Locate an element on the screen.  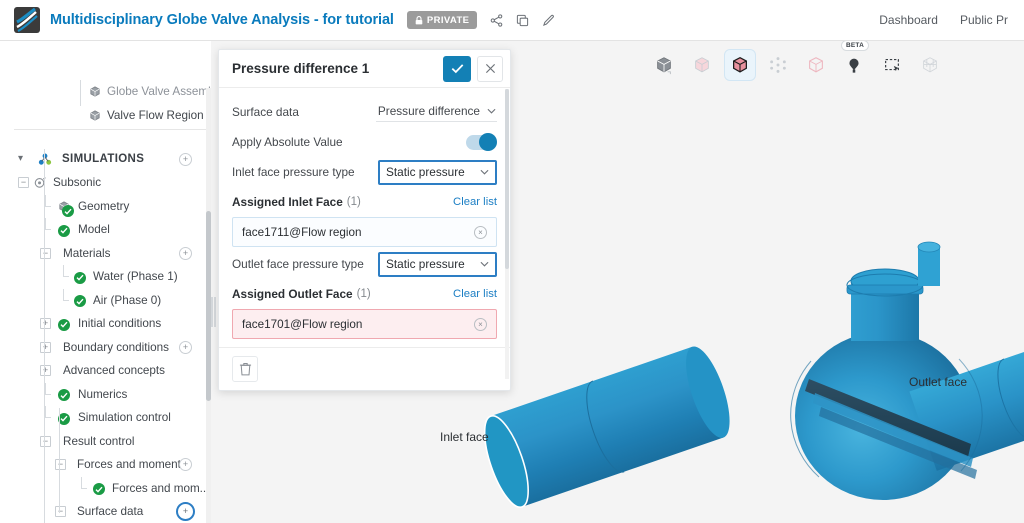
outlet-clear-list-link: Clear list is located at coordinates (475, 294).